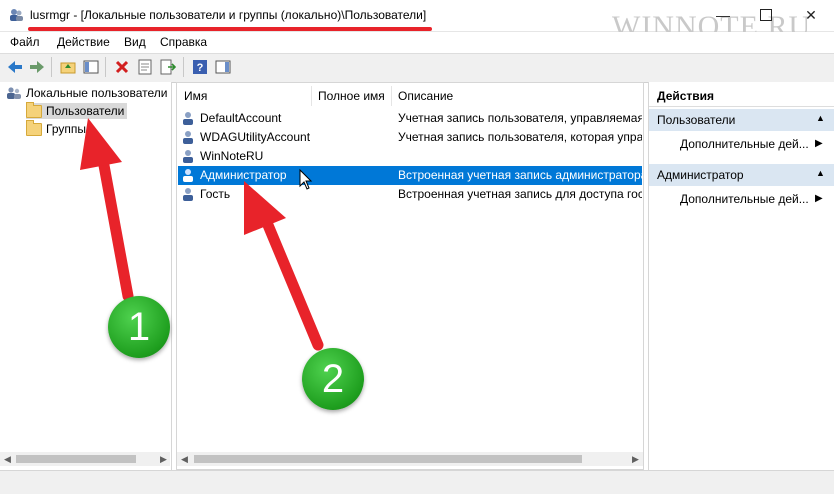  What do you see at coordinates (202, 234) in the screenshot?
I see `annotation-overlay` at bounding box center [202, 234].